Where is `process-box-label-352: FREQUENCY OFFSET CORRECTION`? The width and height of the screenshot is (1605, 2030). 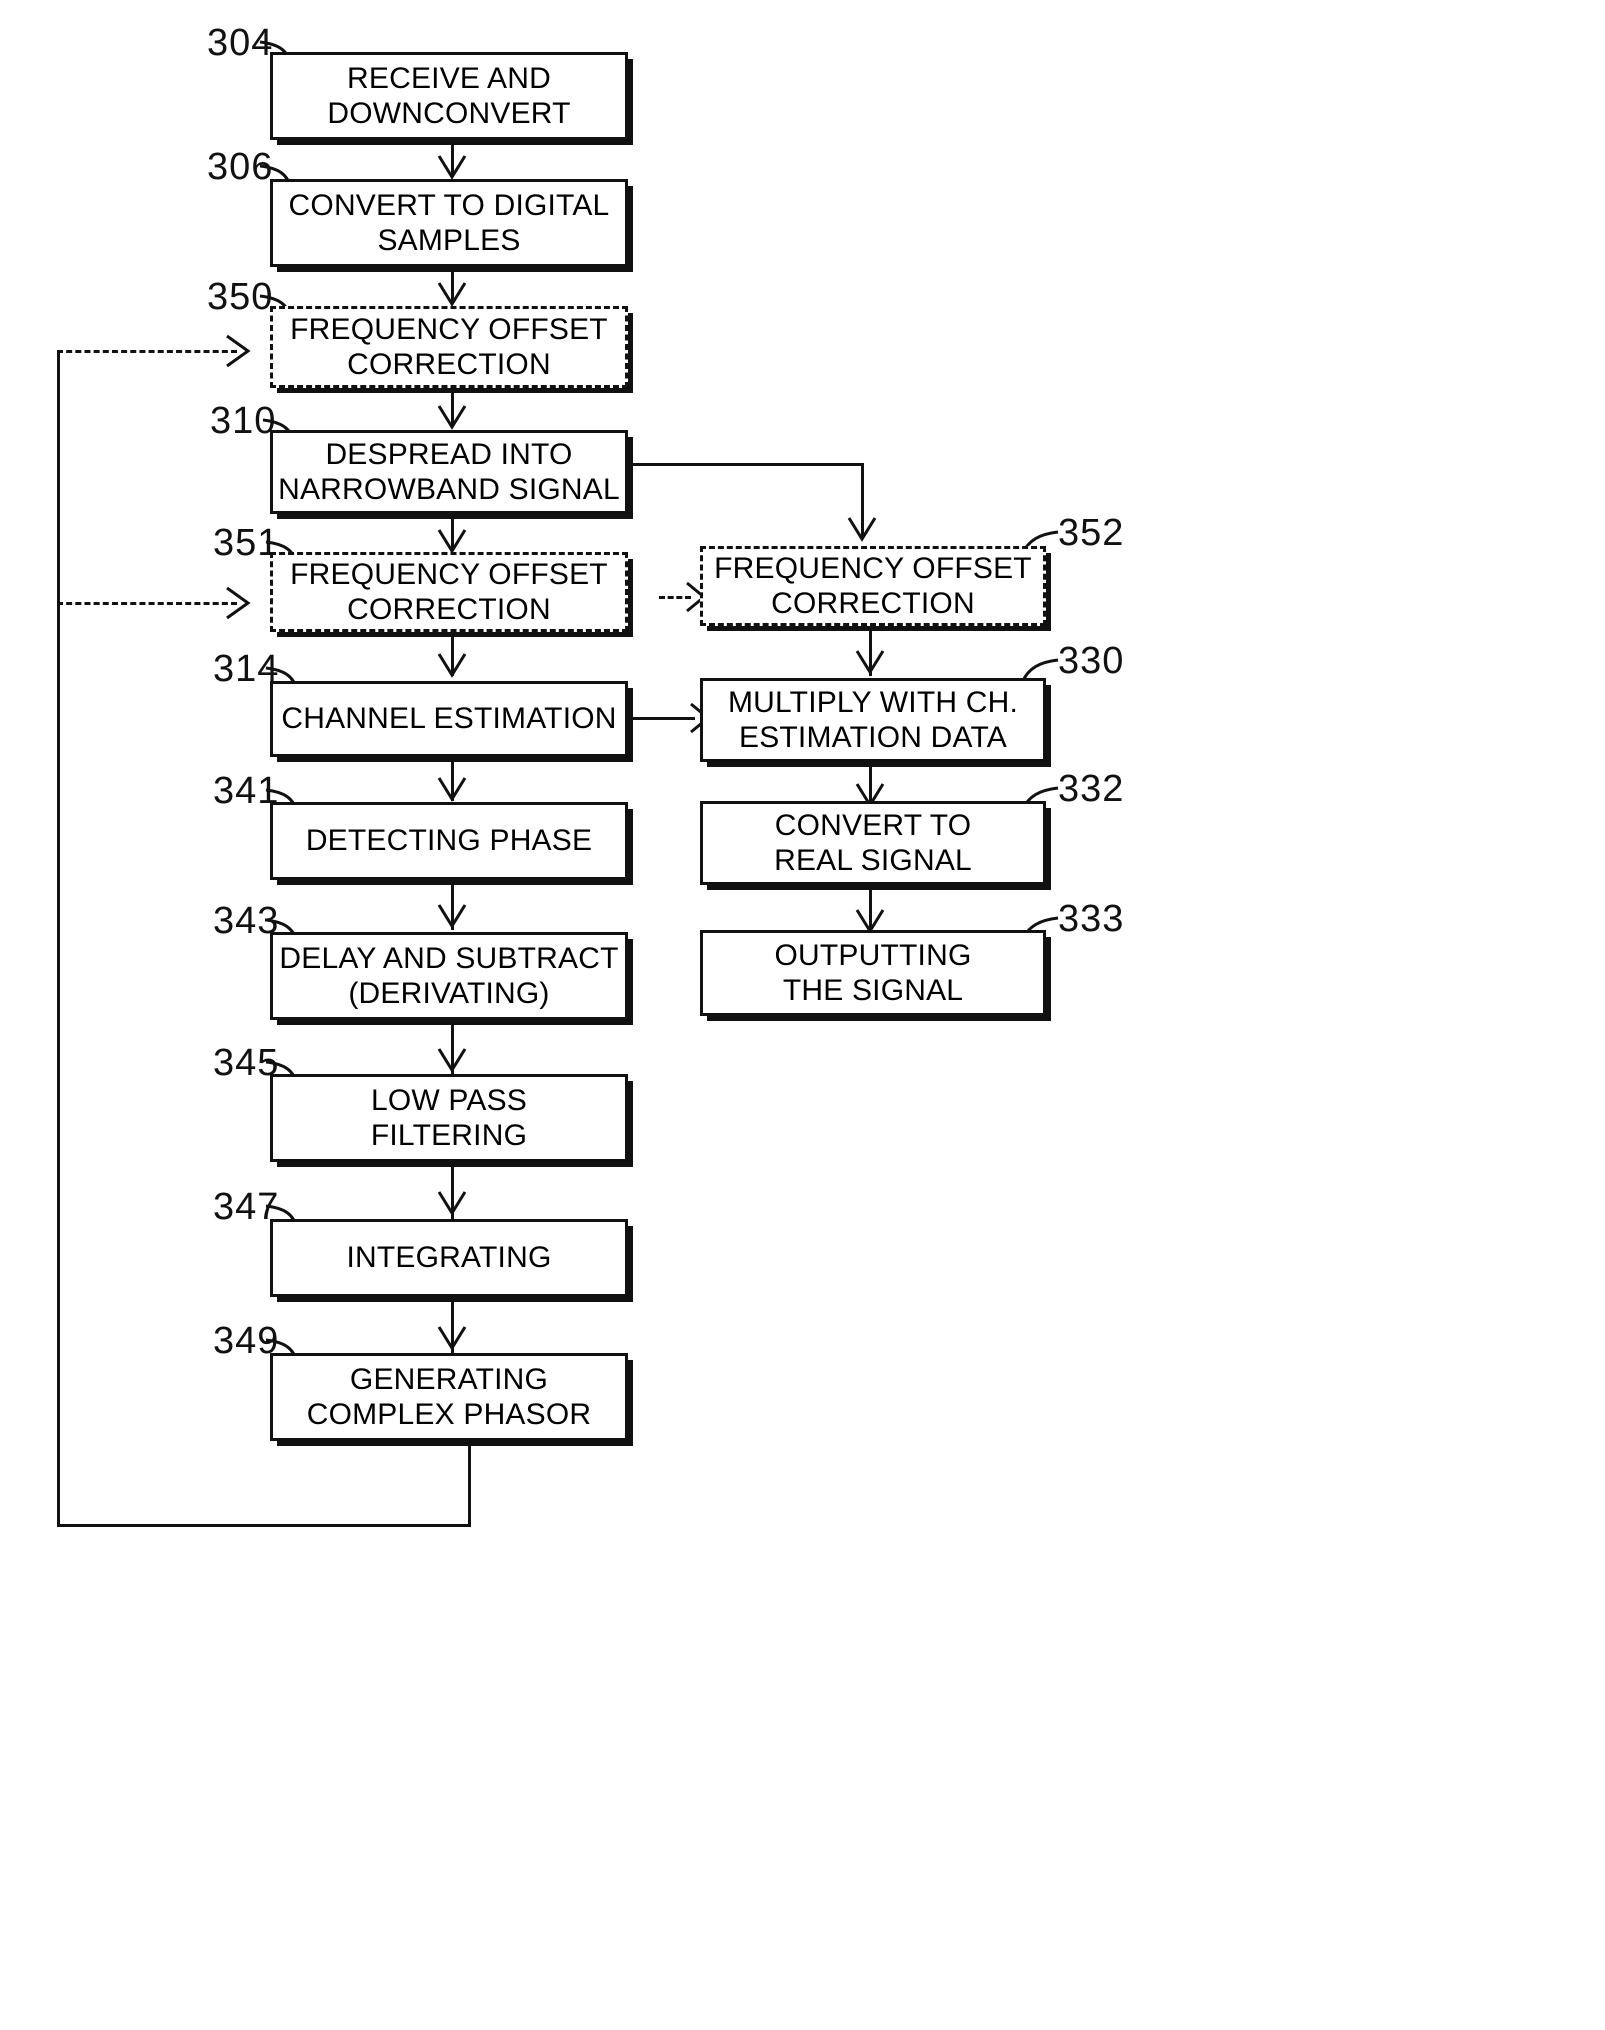 process-box-label-352: FREQUENCY OFFSET CORRECTION is located at coordinates (873, 585).